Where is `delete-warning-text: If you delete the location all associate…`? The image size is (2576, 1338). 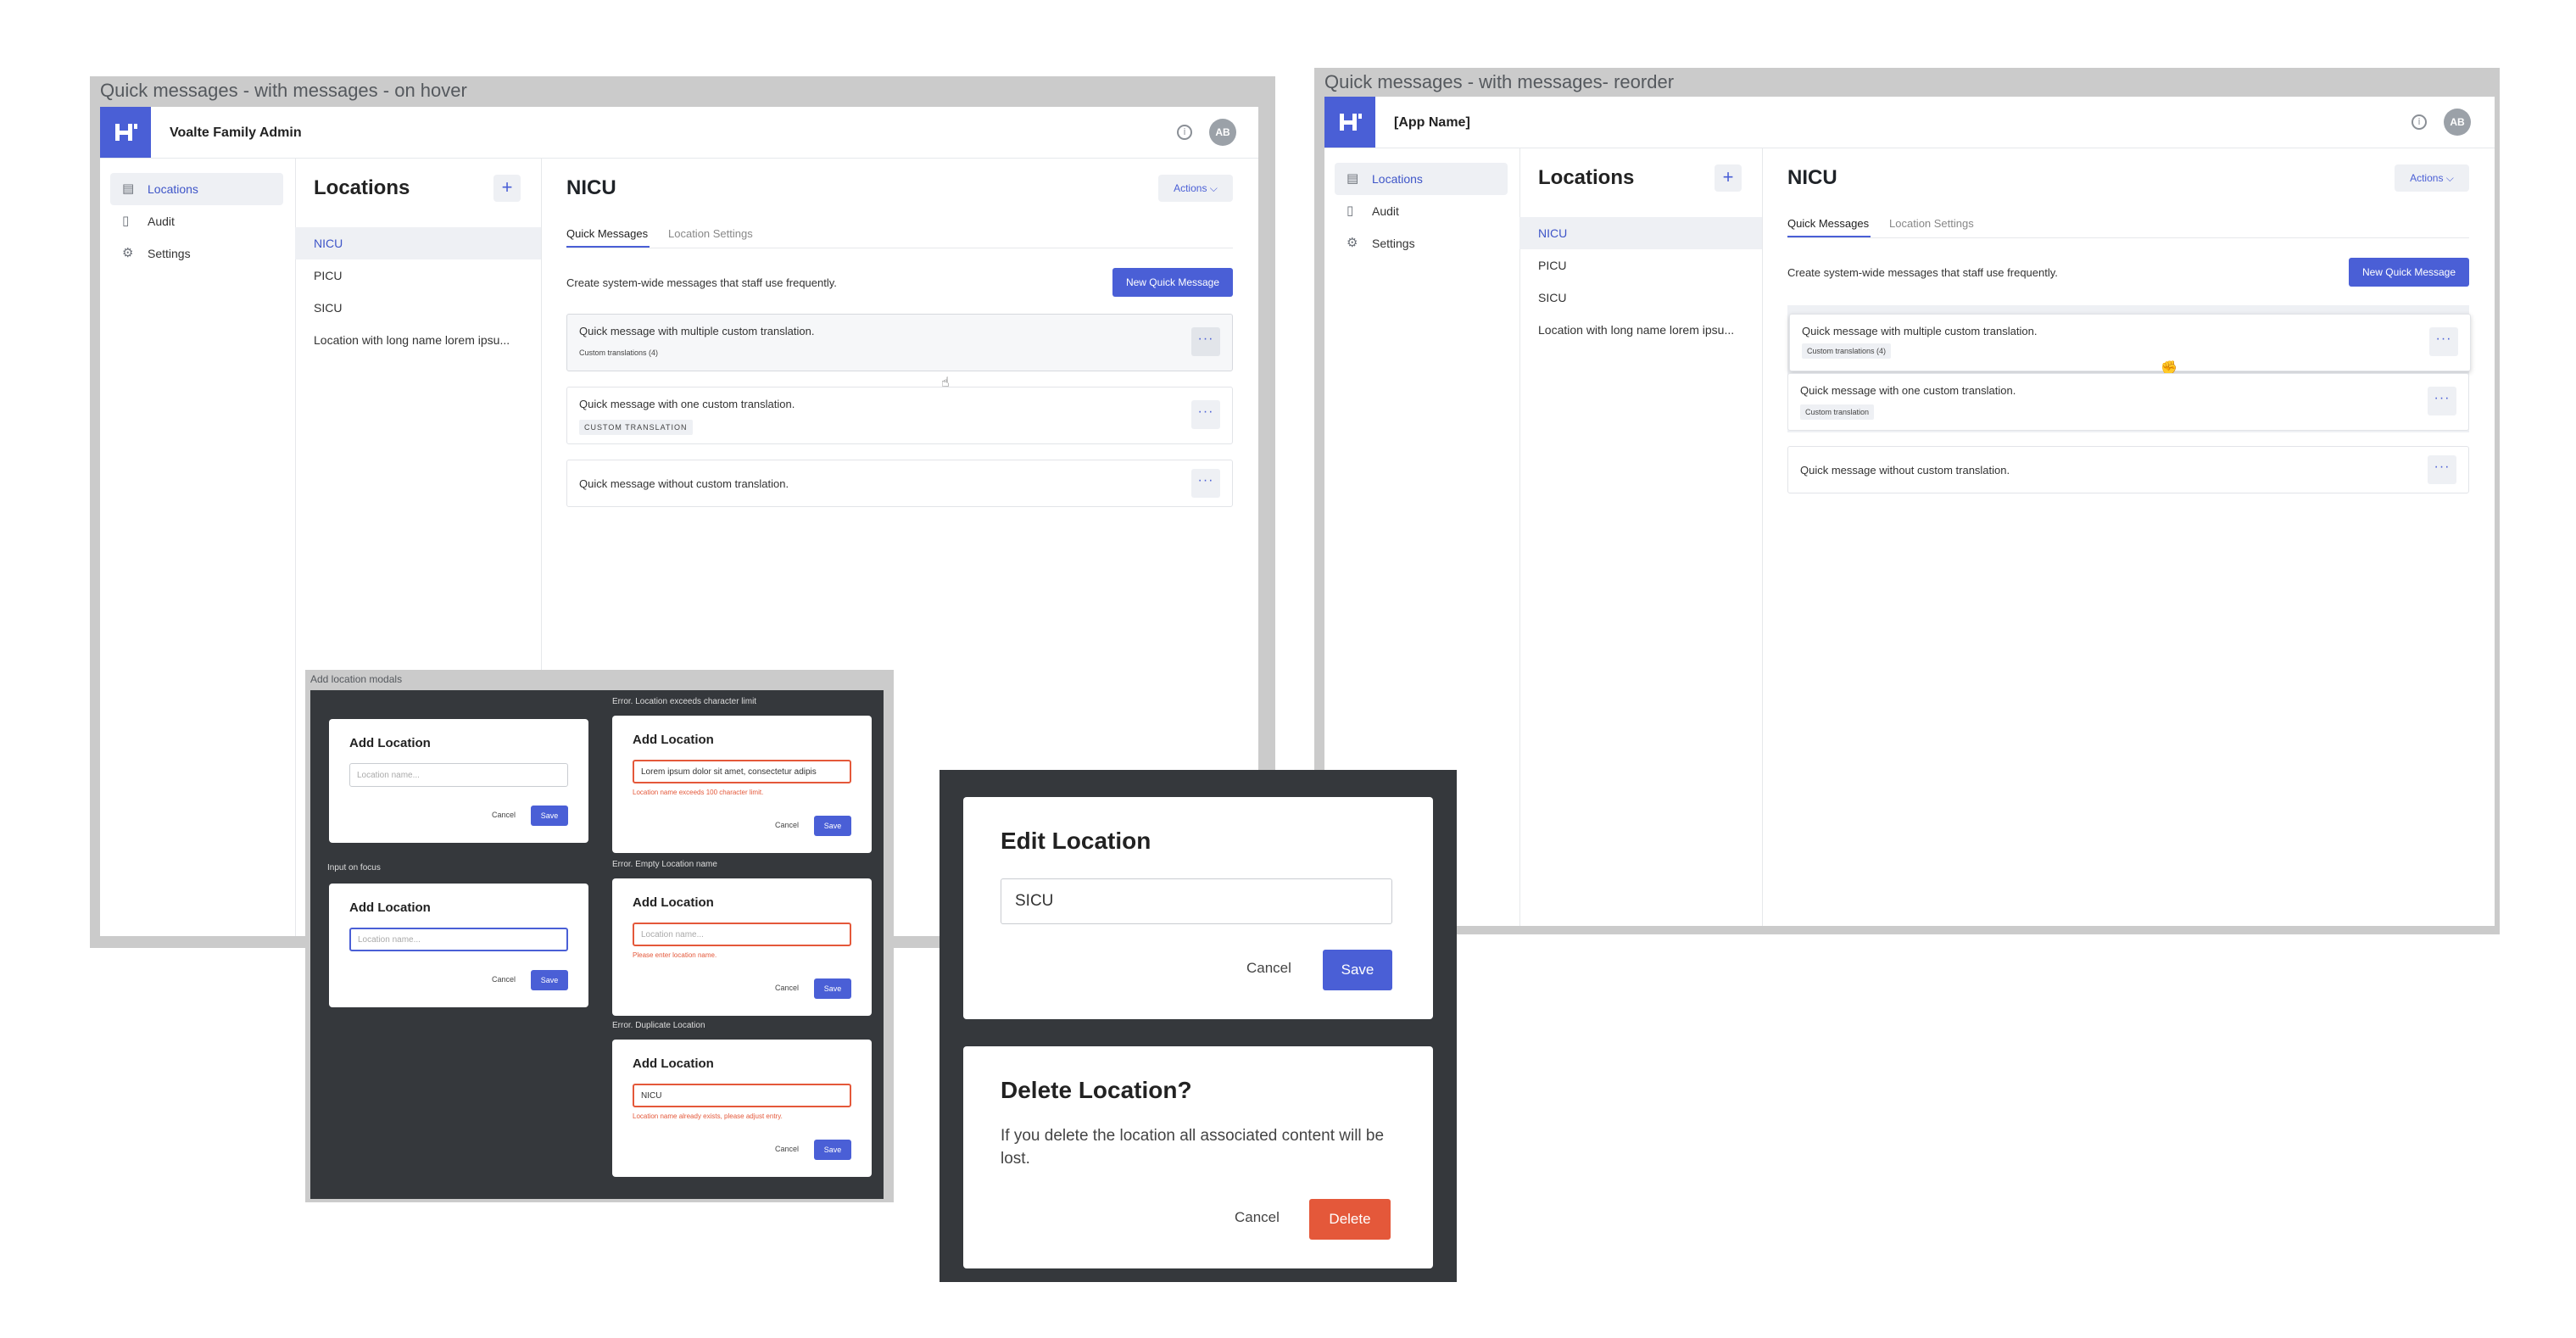 delete-warning-text: If you delete the location all associate… is located at coordinates (1193, 1148).